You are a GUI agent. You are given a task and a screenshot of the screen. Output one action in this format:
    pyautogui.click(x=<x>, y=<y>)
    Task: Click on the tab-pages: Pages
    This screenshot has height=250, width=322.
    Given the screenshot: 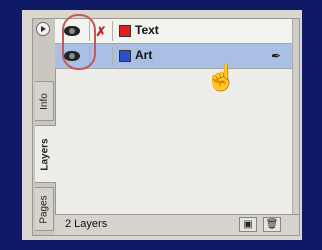 What is the action you would take?
    pyautogui.click(x=44, y=209)
    